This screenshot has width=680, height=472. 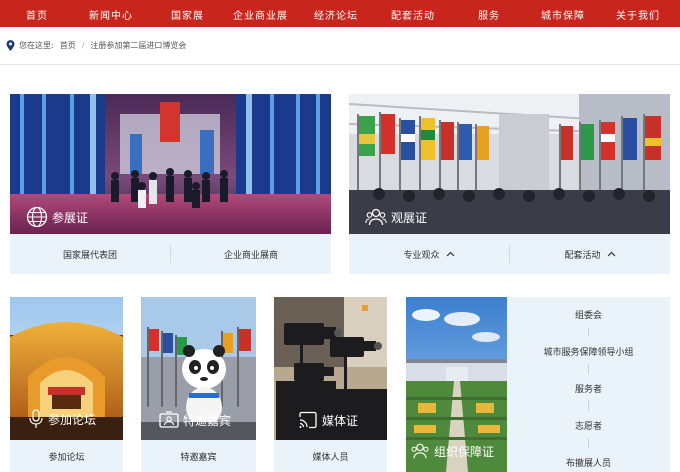 I want to click on media-pass-links: 媒体人员, so click(x=330, y=456).